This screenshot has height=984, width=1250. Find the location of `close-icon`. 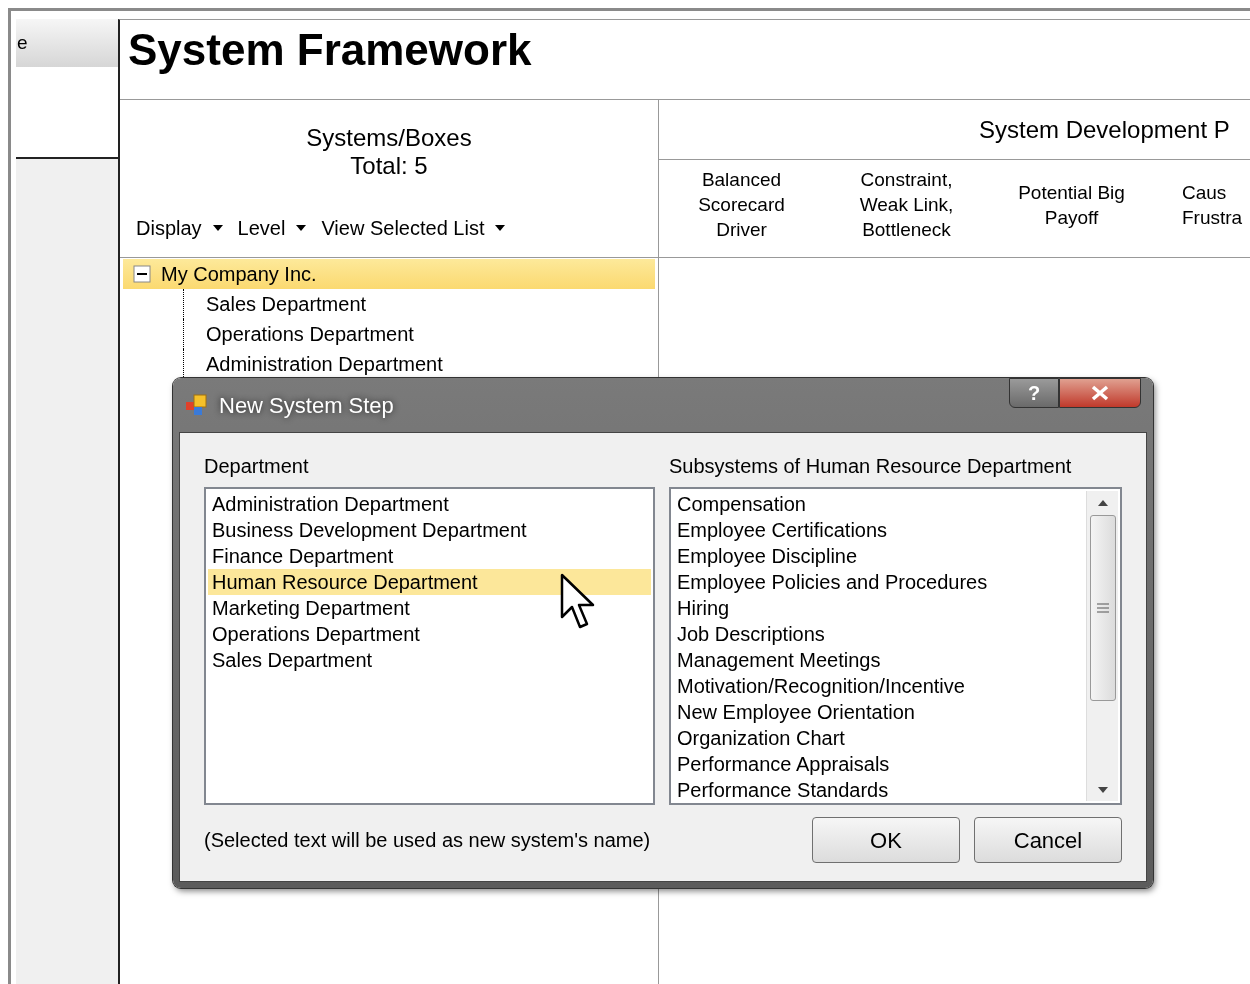

close-icon is located at coordinates (1100, 393).